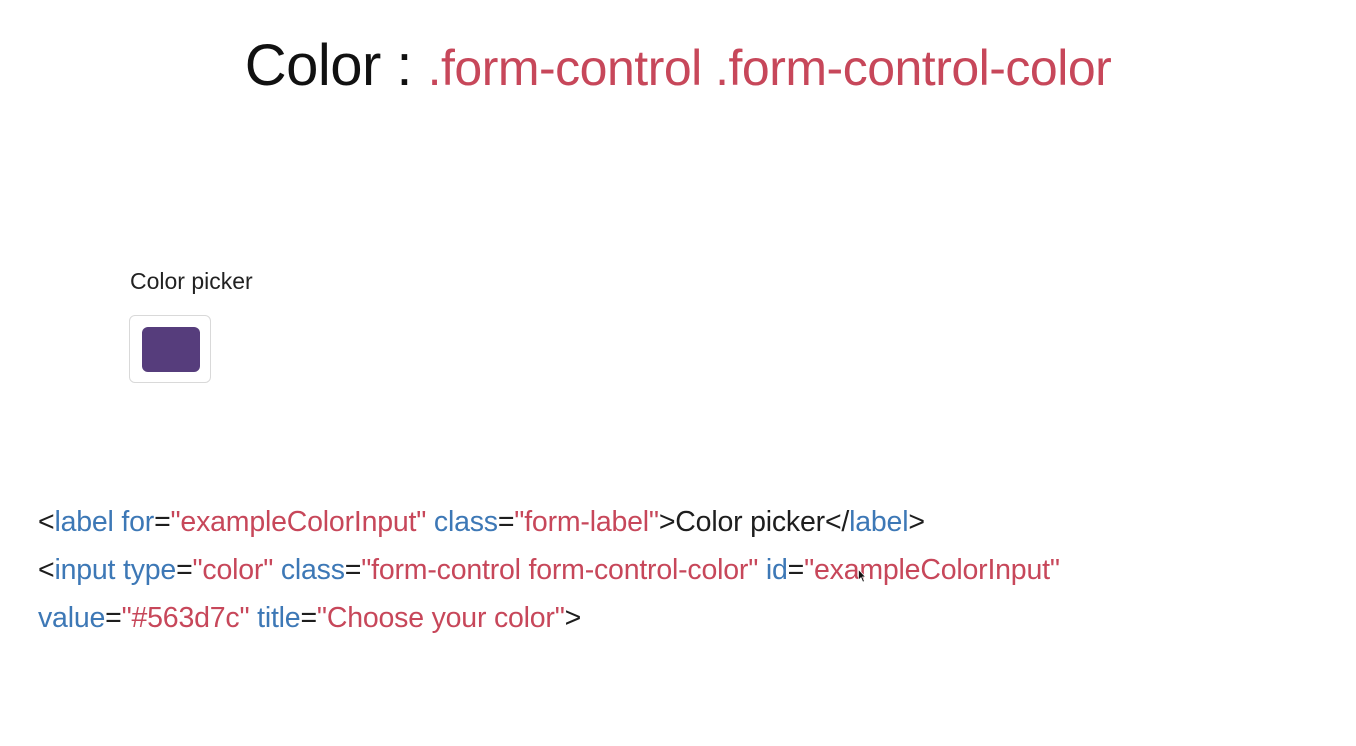 This screenshot has height=746, width=1356. What do you see at coordinates (560, 570) in the screenshot?
I see `code-value: "form-control form-control-color"` at bounding box center [560, 570].